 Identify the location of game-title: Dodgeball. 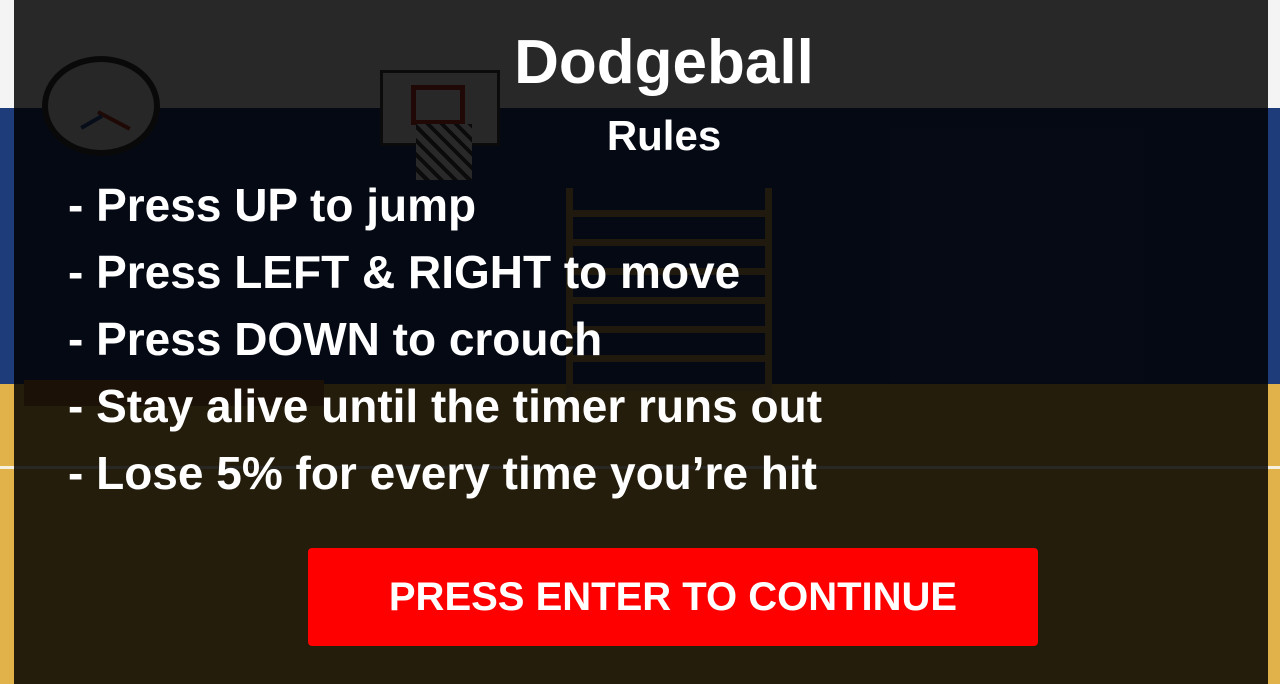
(664, 62).